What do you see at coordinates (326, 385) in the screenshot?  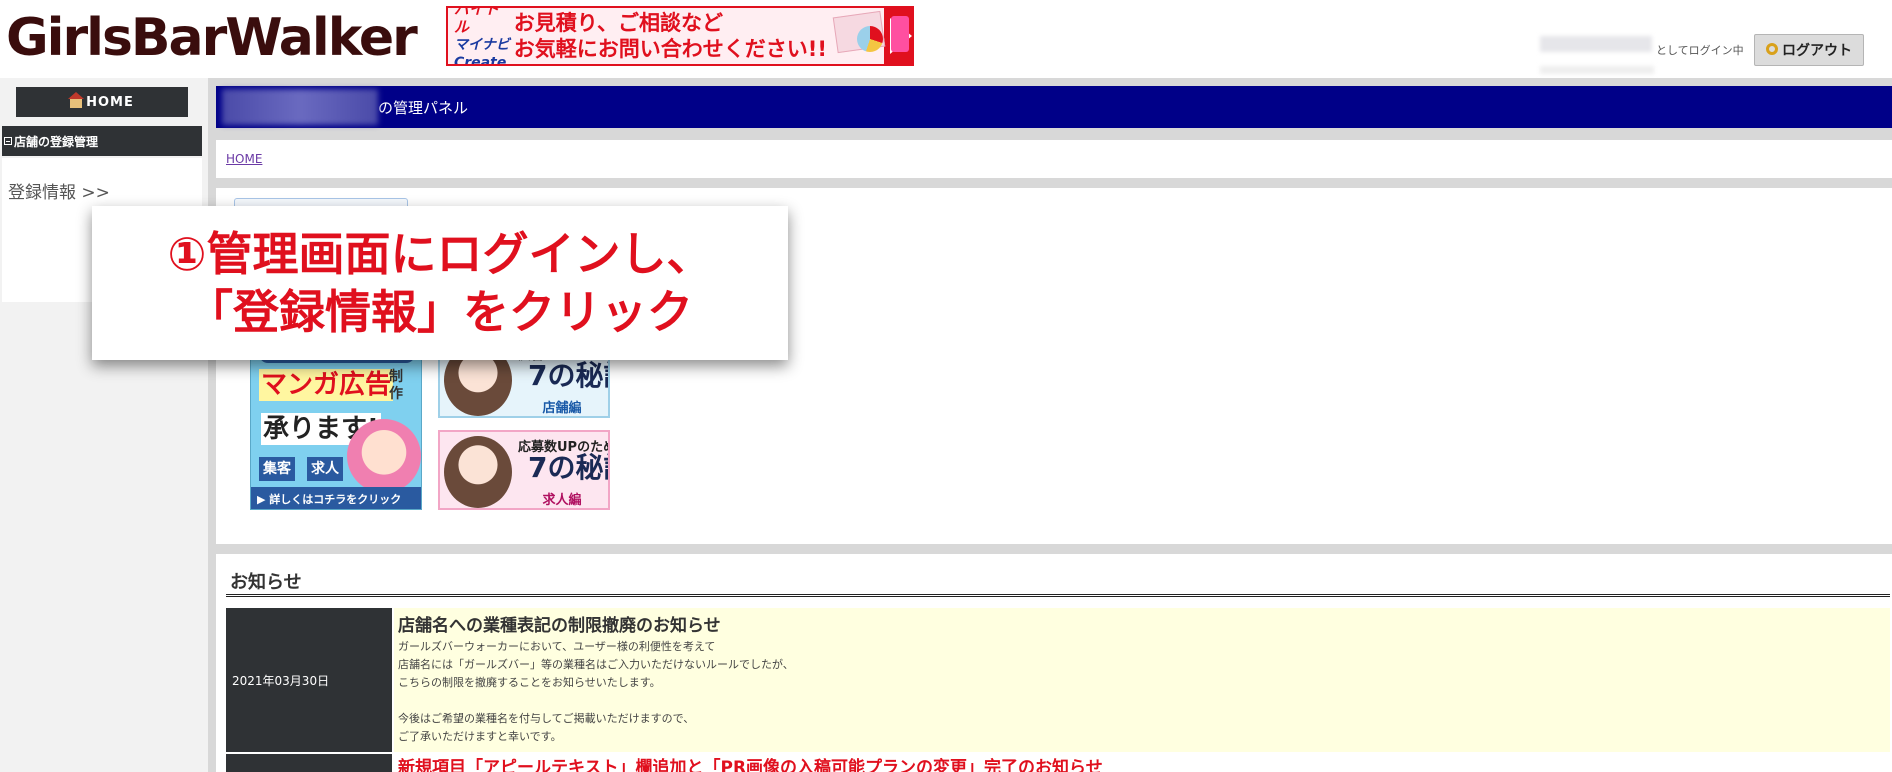 I see `manga-ad-line1: マンガ広告` at bounding box center [326, 385].